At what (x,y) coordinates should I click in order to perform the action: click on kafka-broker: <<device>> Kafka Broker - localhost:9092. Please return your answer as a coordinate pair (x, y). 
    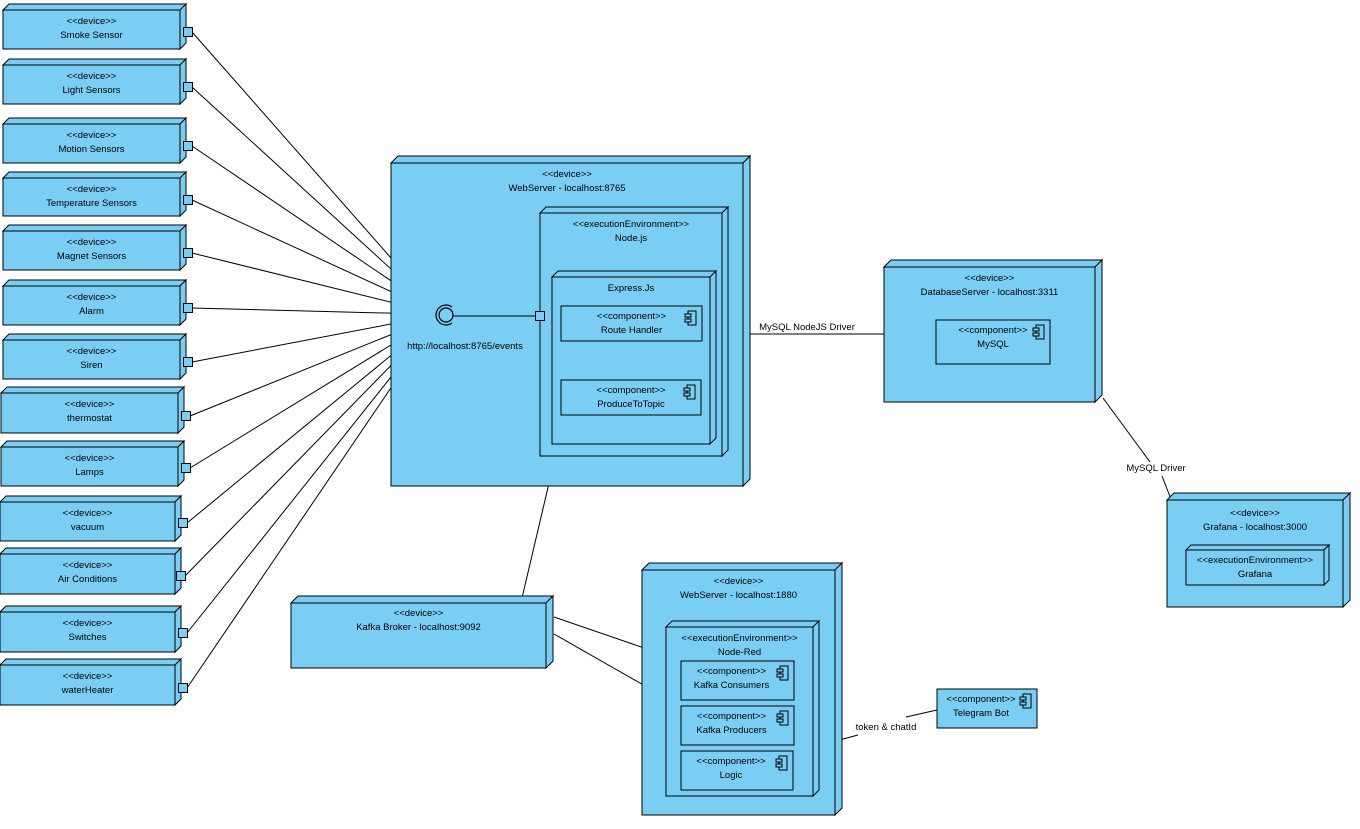
    Looking at the image, I should click on (422, 632).